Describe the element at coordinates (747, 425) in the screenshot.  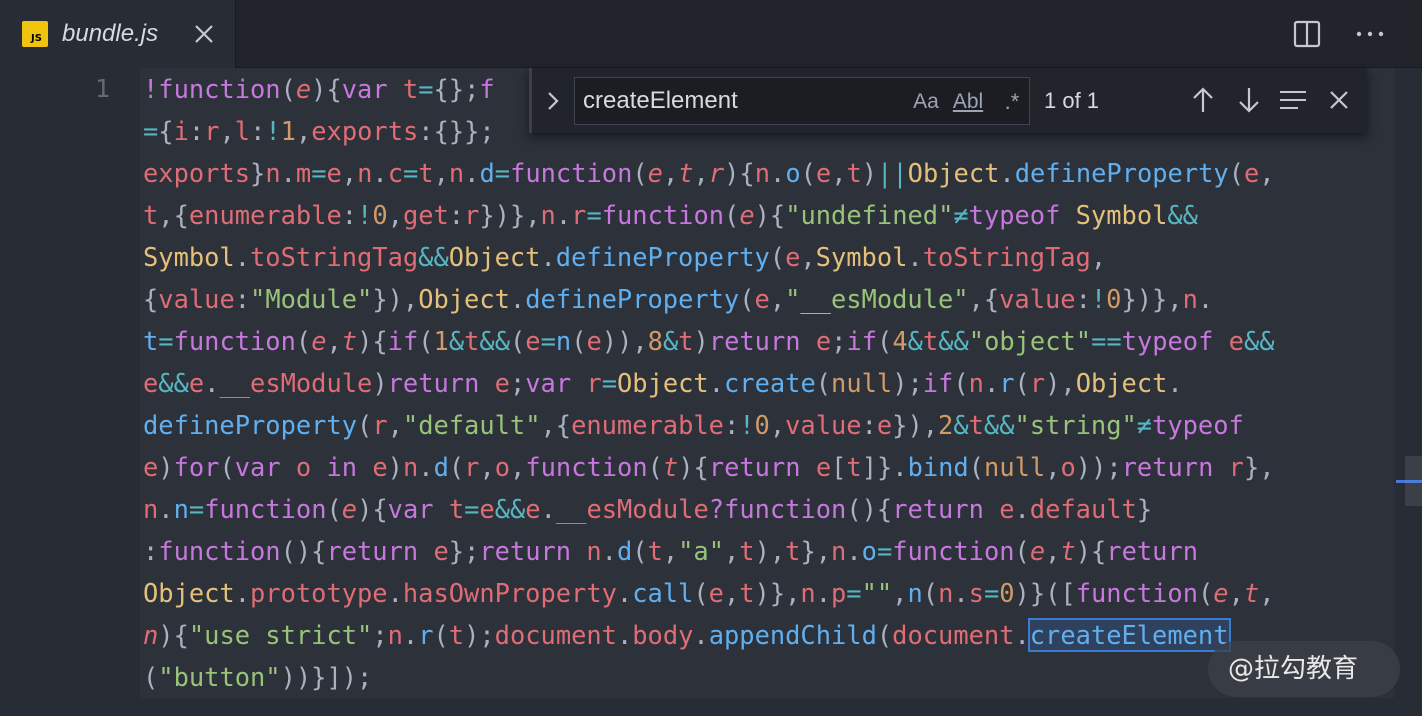
I see `code-token: !` at that location.